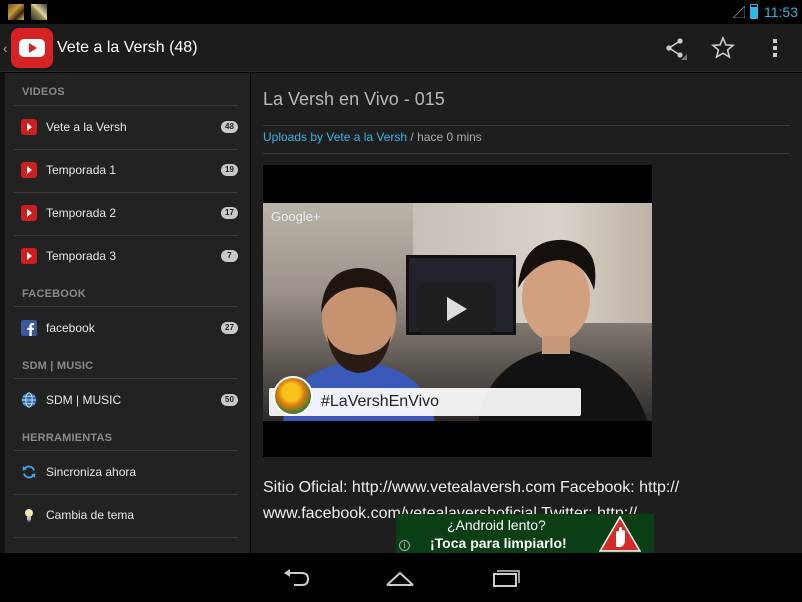 This screenshot has height=602, width=802. What do you see at coordinates (29, 400) in the screenshot?
I see `globe-icon` at bounding box center [29, 400].